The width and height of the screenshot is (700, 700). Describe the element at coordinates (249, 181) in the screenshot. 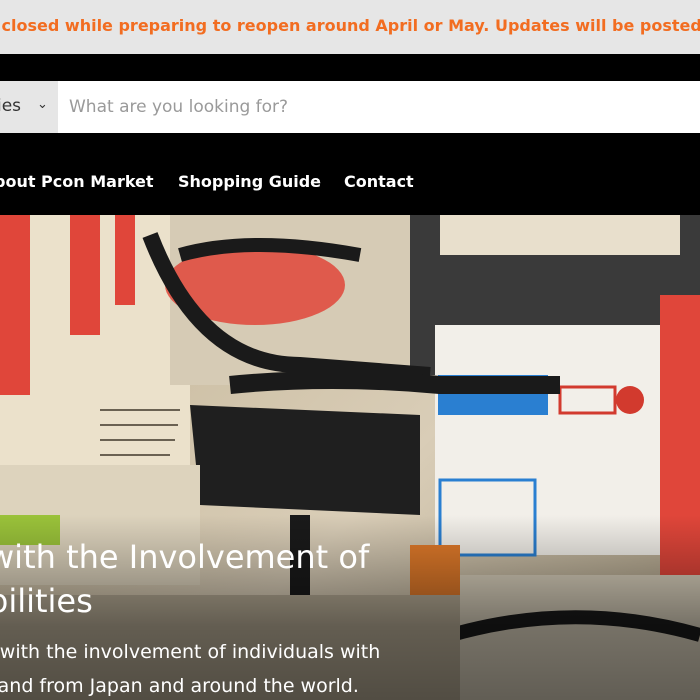

I see `nav-item-shopping-guide: Shopping Guide` at that location.